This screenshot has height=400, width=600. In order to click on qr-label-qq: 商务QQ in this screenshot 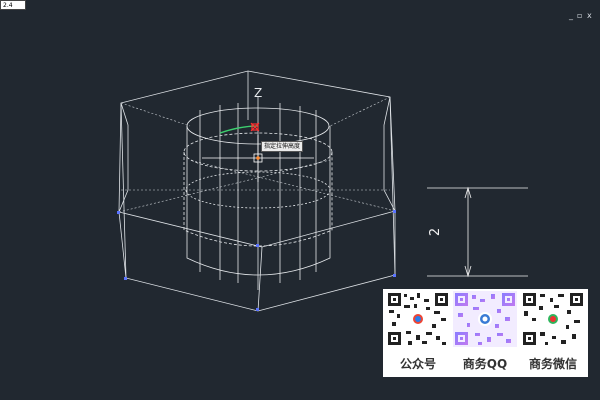, I will do `click(485, 364)`.